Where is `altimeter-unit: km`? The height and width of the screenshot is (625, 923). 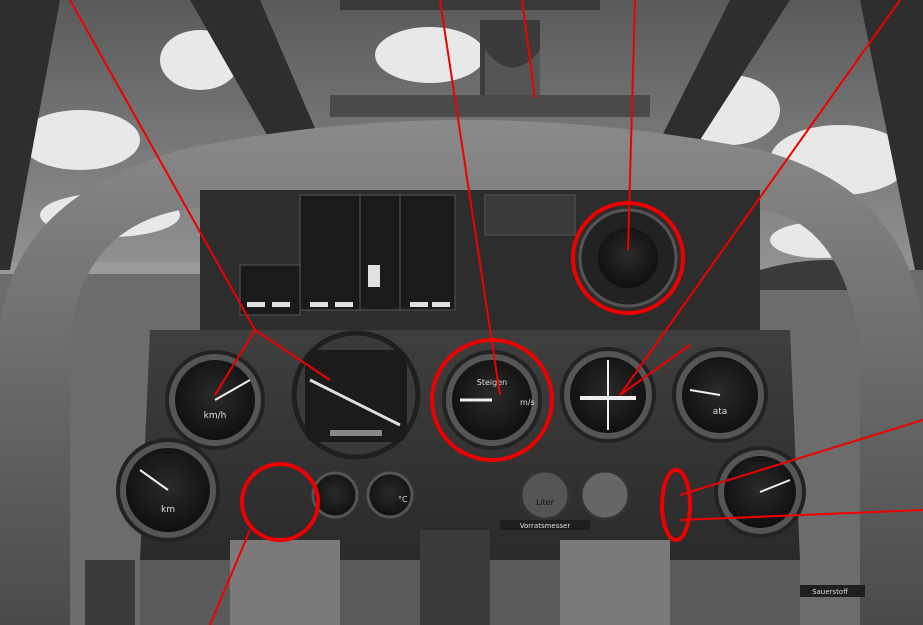
altimeter-unit: km is located at coordinates (168, 510).